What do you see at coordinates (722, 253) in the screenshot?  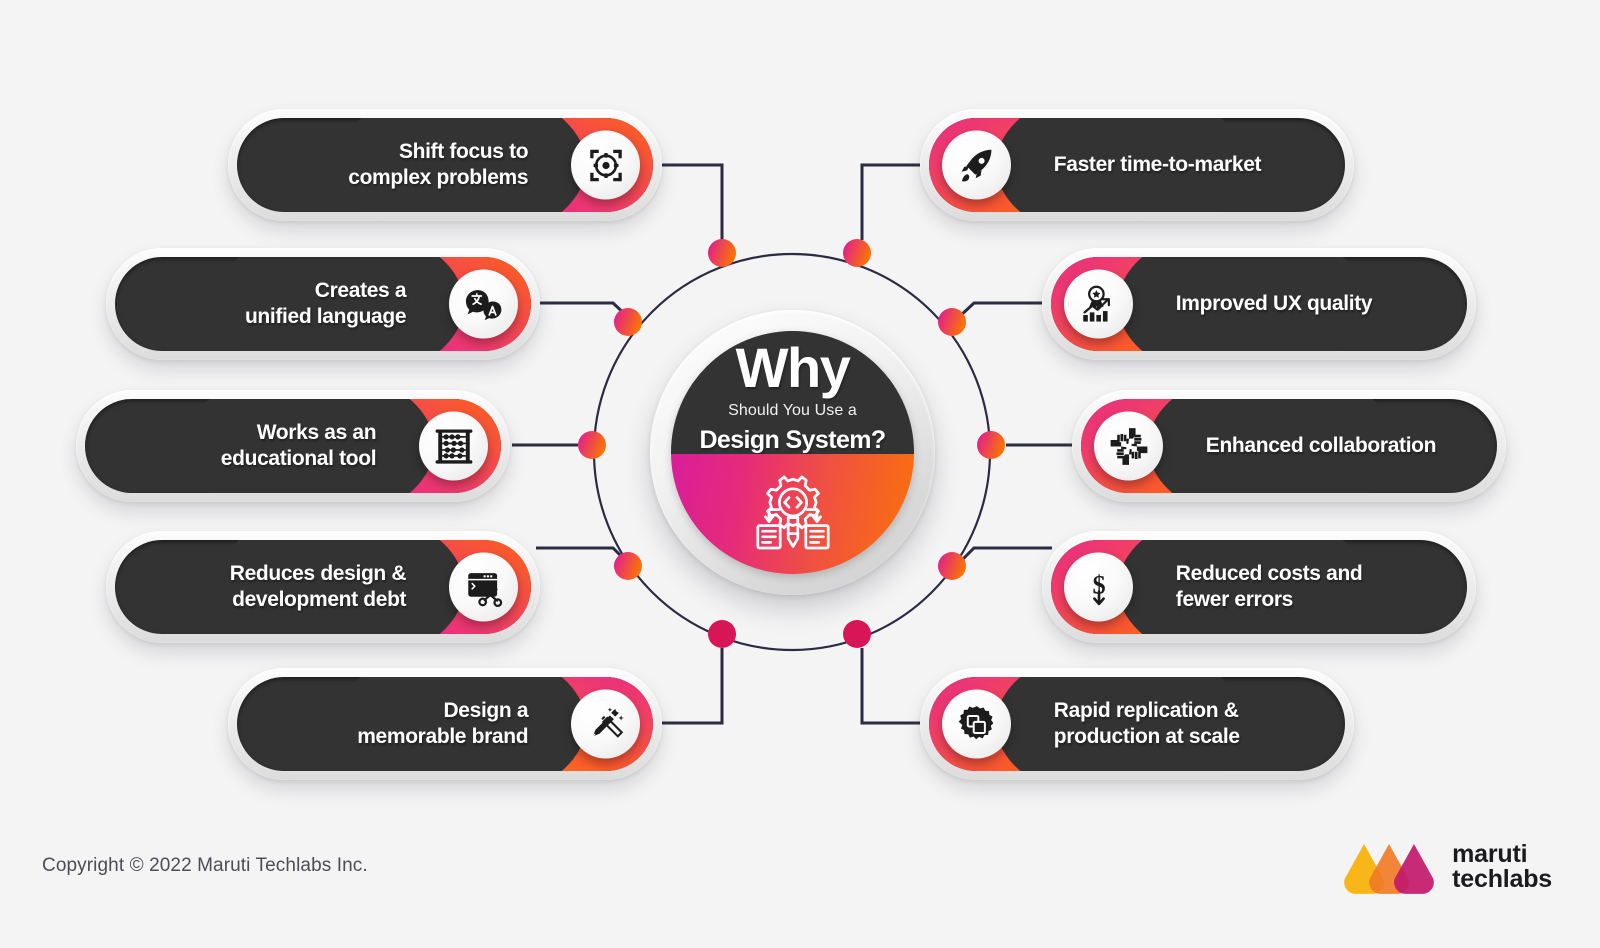 I see `orbit-dot-l1` at bounding box center [722, 253].